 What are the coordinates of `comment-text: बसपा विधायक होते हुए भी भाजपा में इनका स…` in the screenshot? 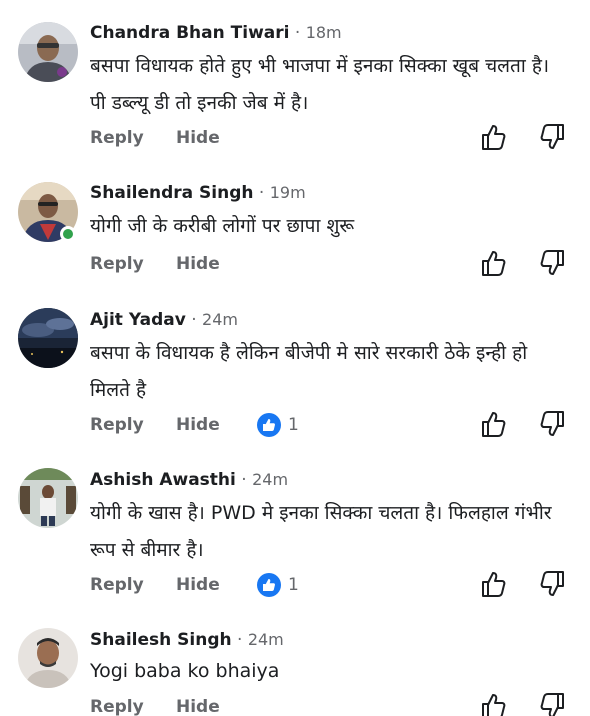 It's located at (320, 84).